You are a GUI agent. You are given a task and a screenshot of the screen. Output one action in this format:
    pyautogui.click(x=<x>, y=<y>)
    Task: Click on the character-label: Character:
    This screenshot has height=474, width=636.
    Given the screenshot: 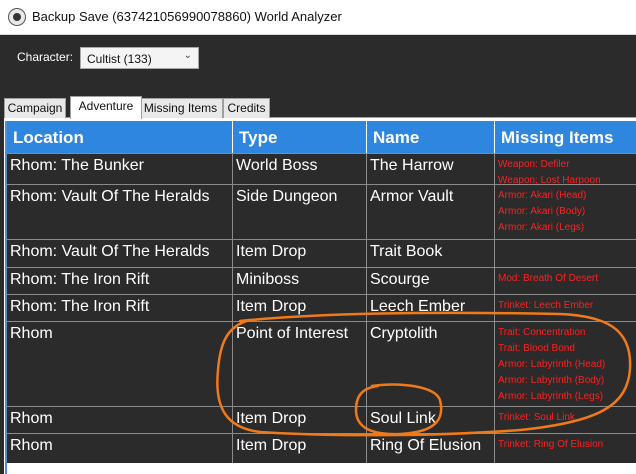 What is the action you would take?
    pyautogui.click(x=45, y=57)
    